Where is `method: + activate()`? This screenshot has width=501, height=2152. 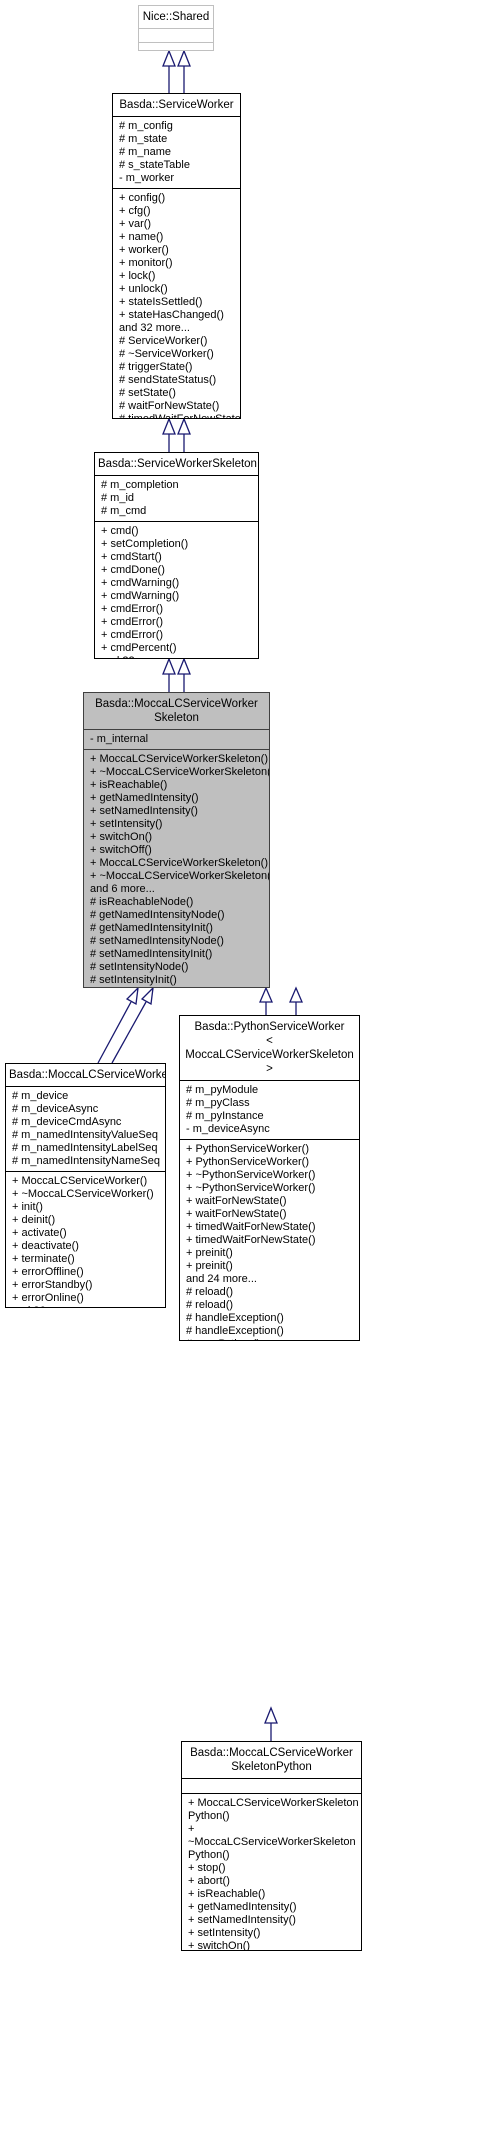 method: + activate() is located at coordinates (39, 1233).